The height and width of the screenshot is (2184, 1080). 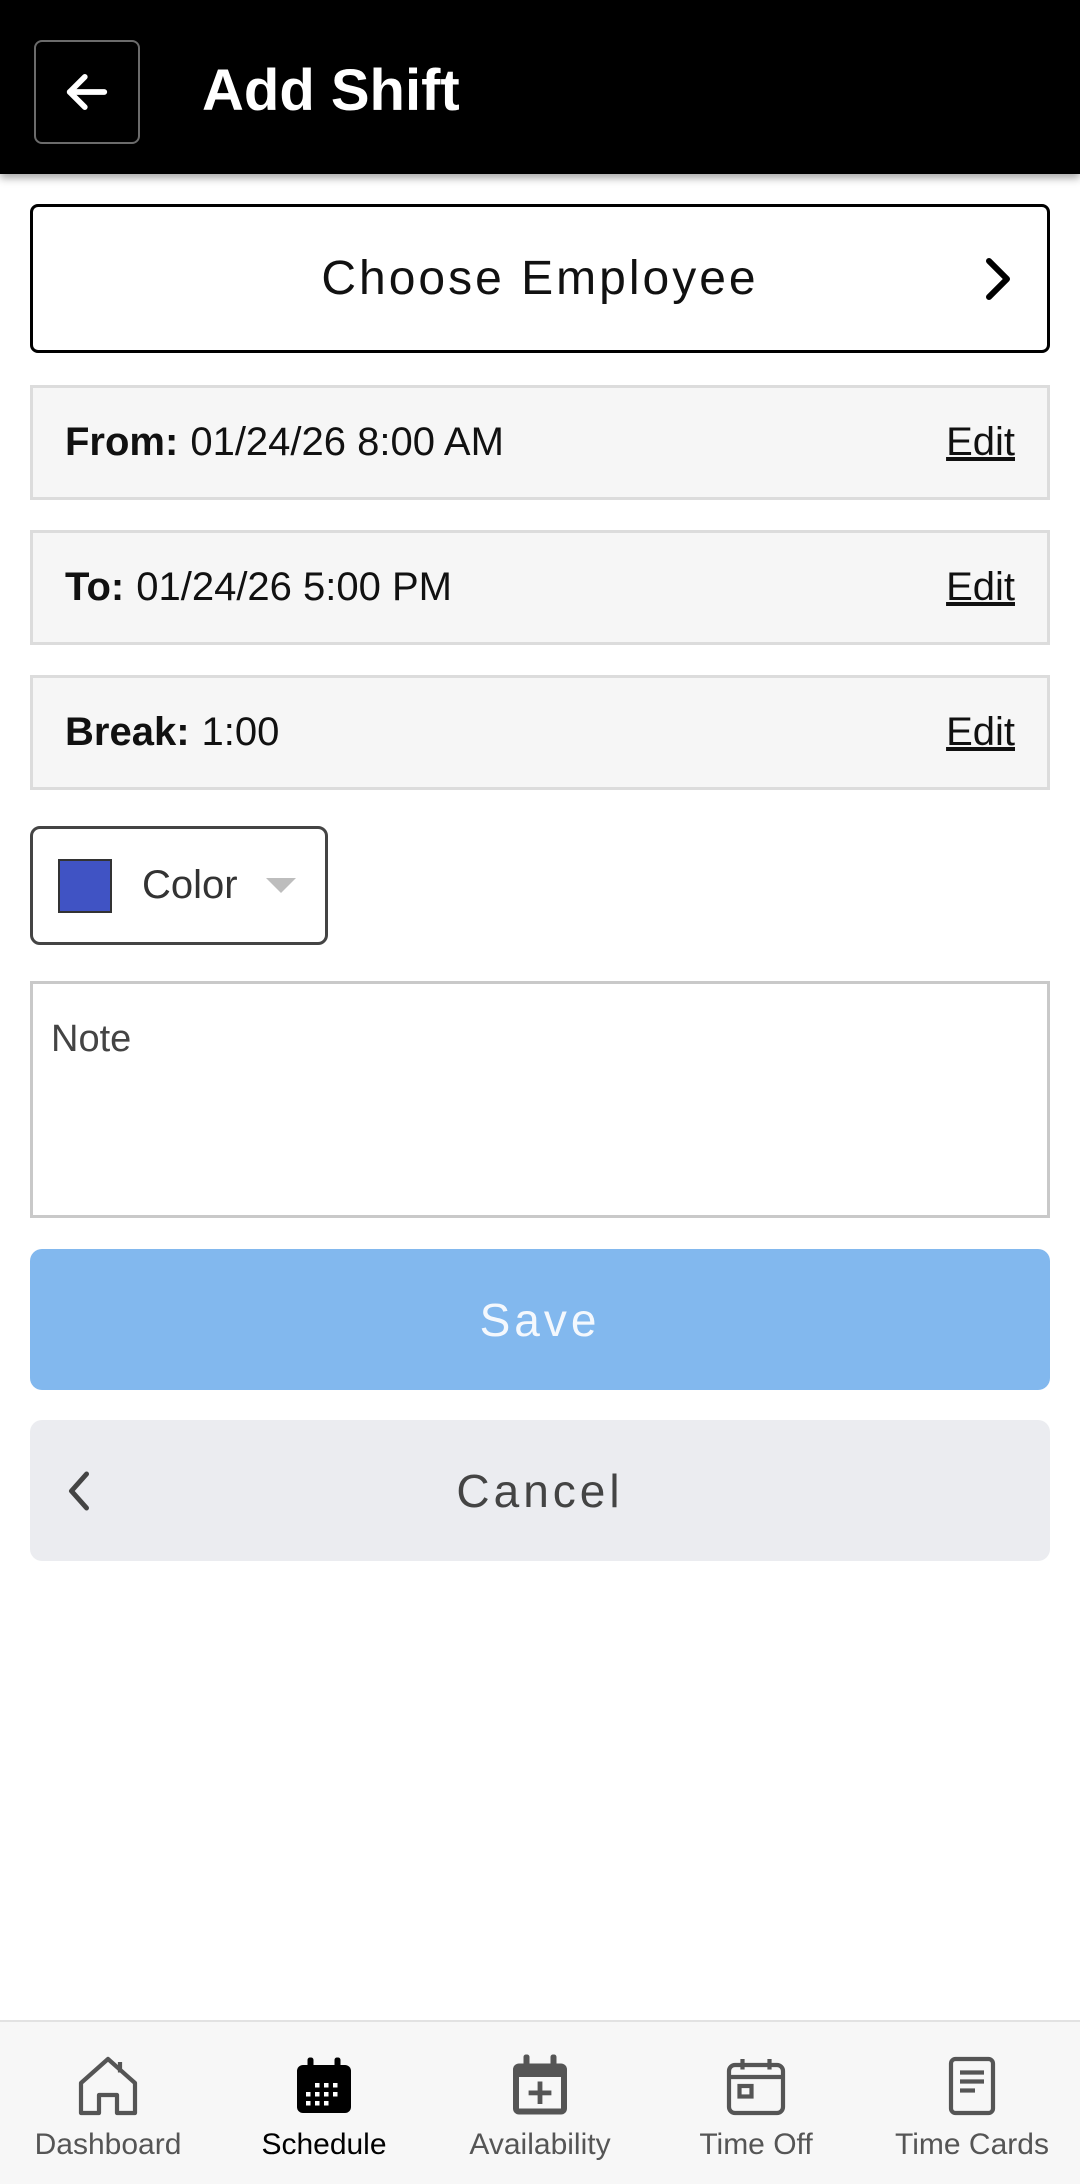 What do you see at coordinates (127, 732) in the screenshot?
I see `break-label: Break:` at bounding box center [127, 732].